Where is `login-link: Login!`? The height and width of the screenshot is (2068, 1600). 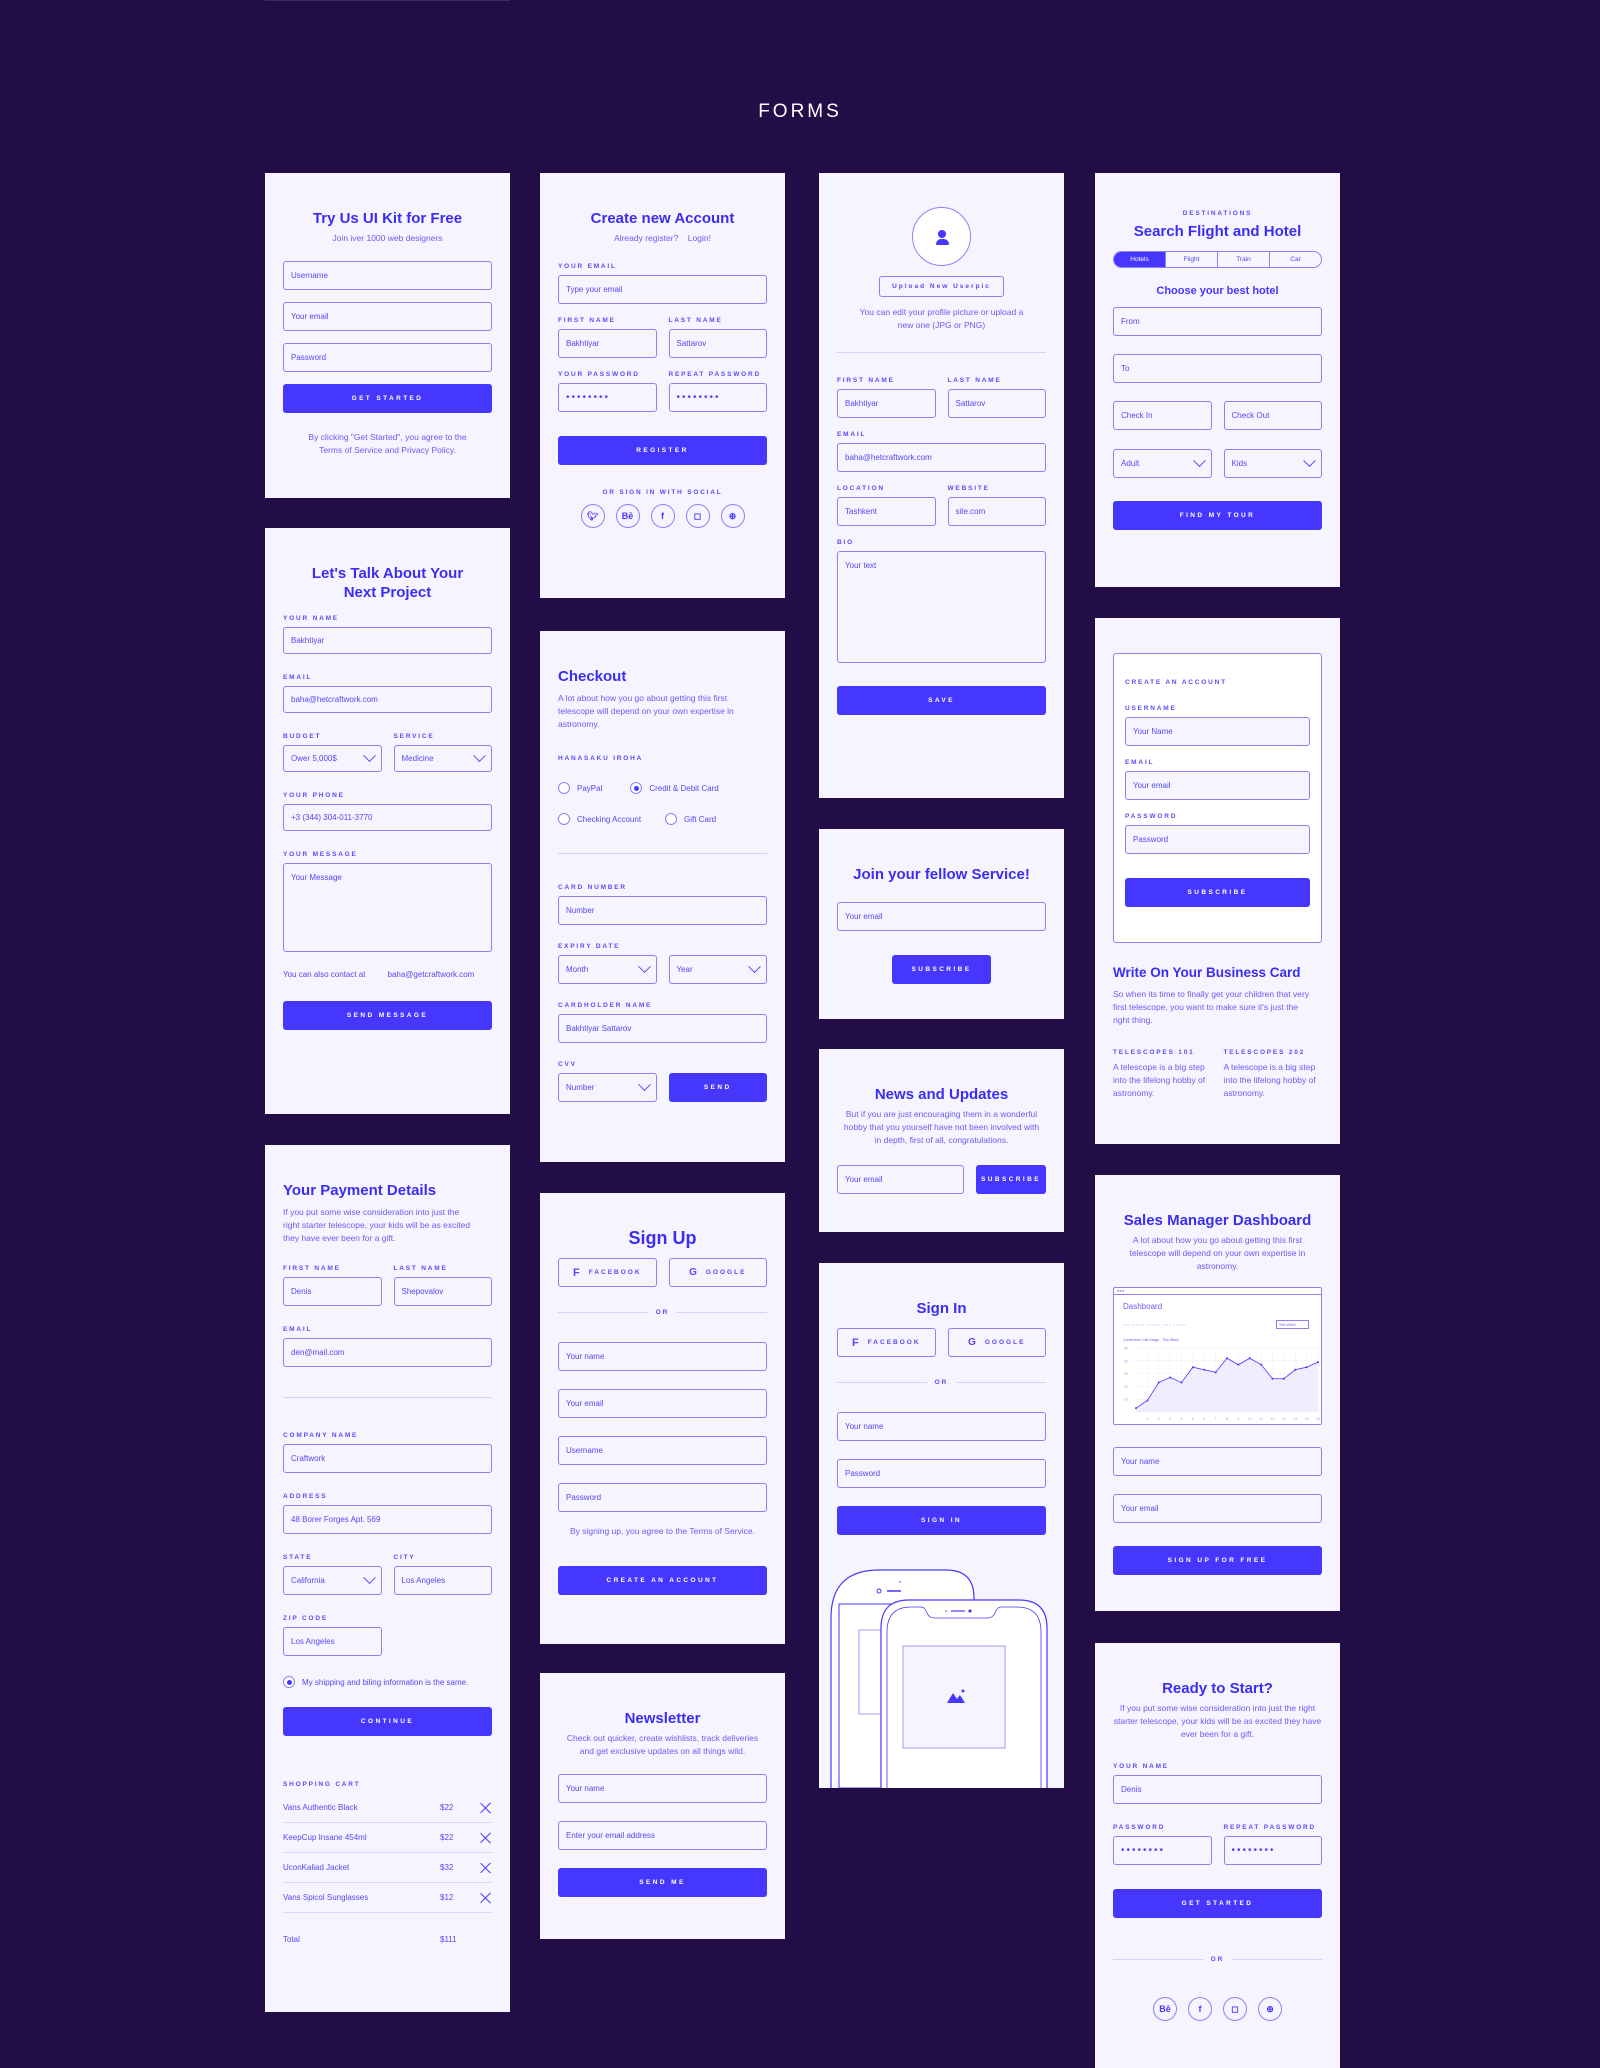
login-link: Login! is located at coordinates (699, 238).